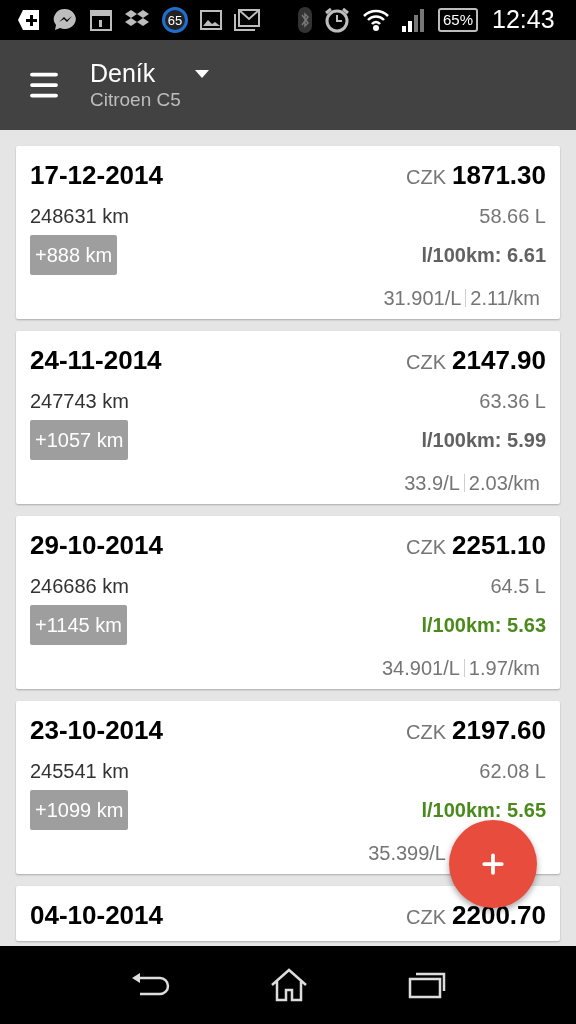  I want to click on fuel-volume: 64.5 L, so click(518, 586).